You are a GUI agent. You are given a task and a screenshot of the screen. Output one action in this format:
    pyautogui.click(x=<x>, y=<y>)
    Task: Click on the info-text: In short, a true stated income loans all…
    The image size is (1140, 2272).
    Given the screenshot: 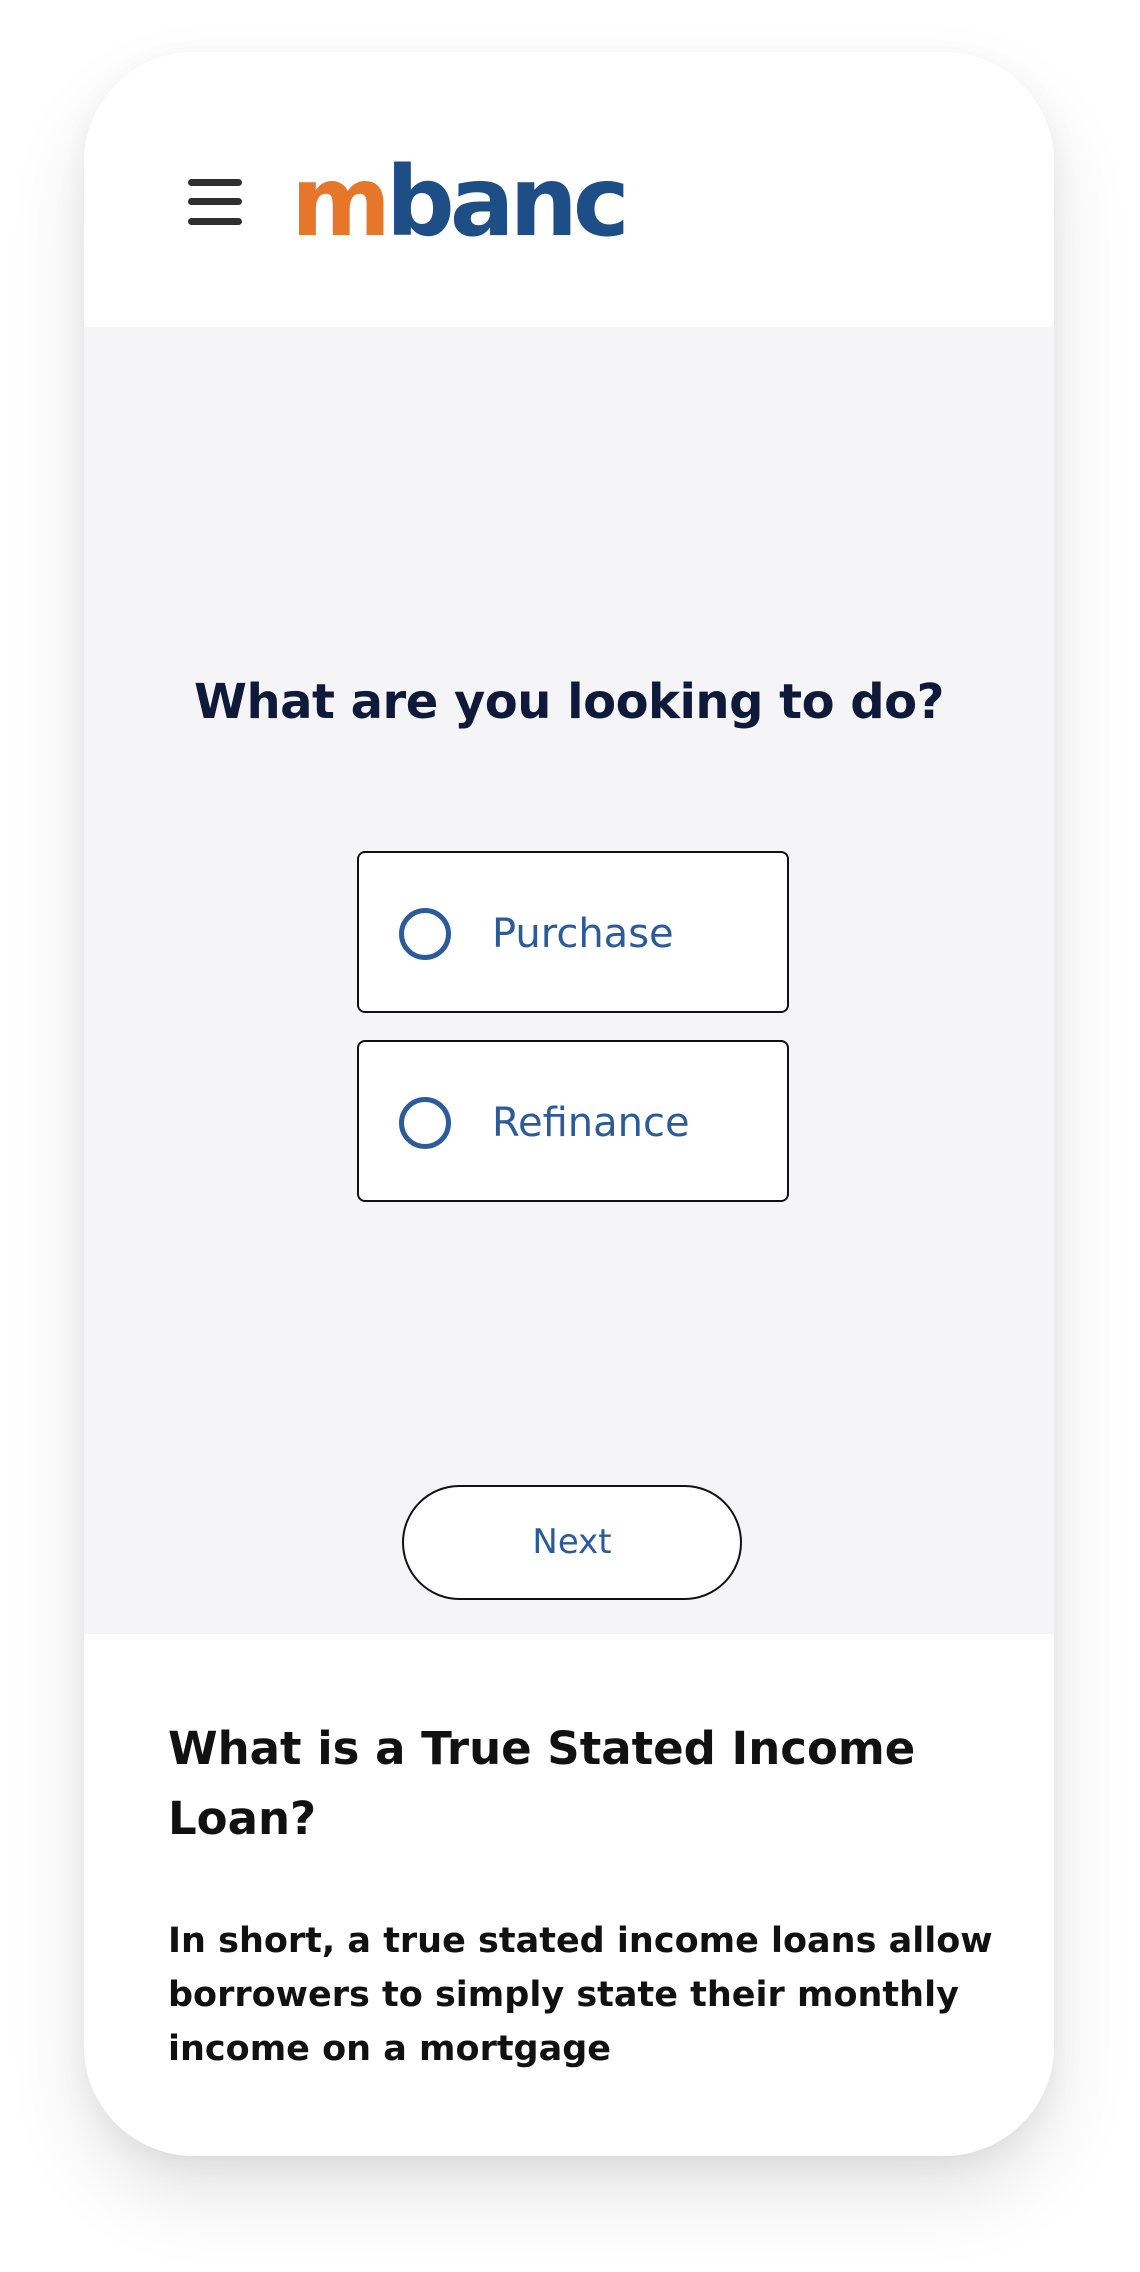 What is the action you would take?
    pyautogui.click(x=580, y=1995)
    